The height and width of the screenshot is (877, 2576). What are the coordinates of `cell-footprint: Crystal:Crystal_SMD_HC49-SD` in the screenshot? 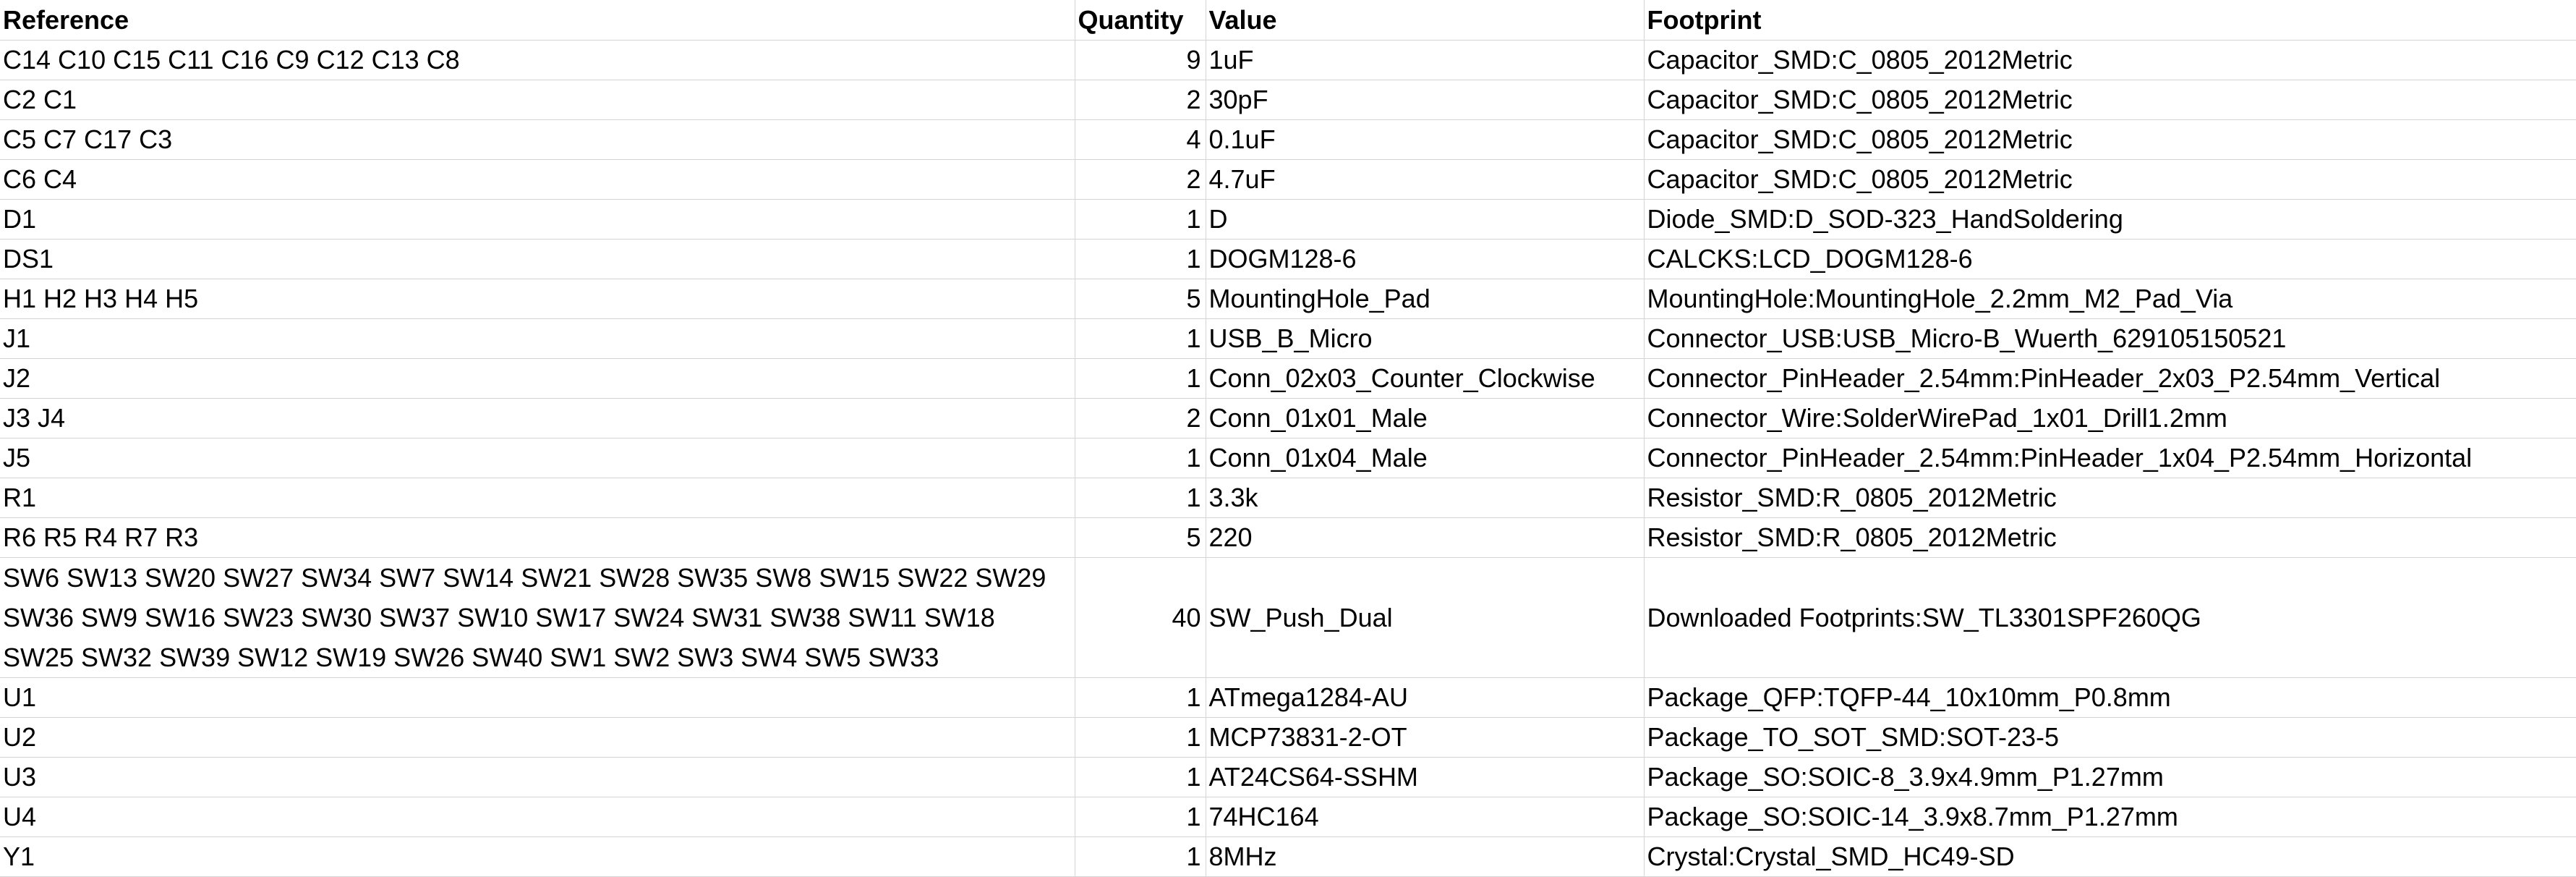 It's located at (2110, 856).